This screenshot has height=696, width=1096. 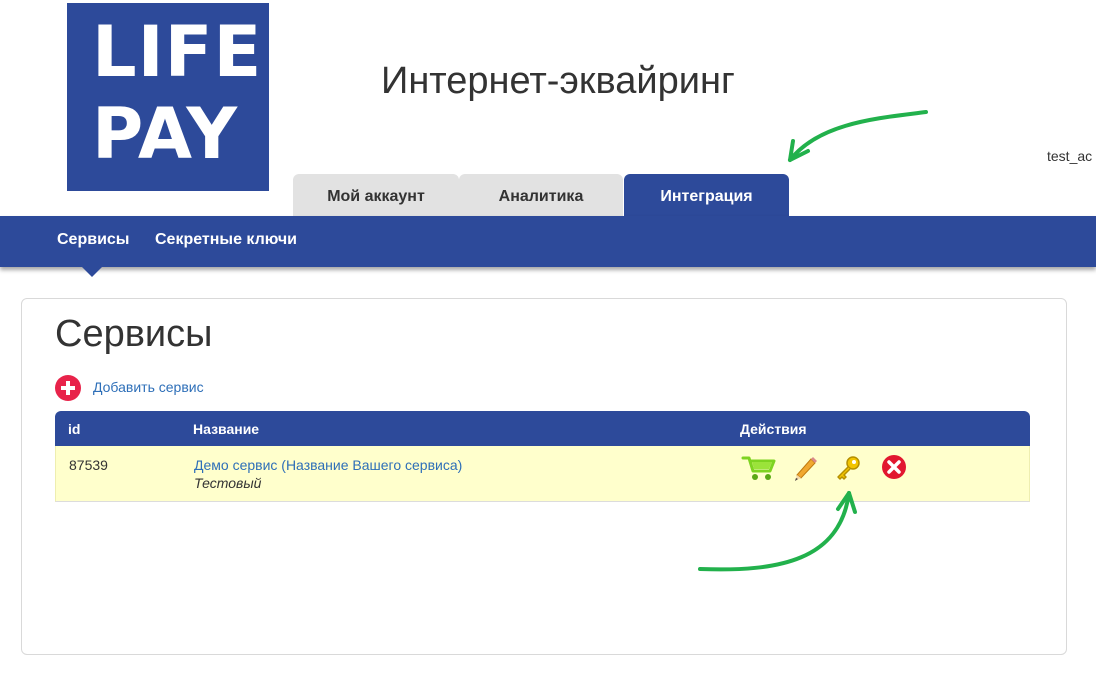 What do you see at coordinates (92, 272) in the screenshot?
I see `active-nav-pointer` at bounding box center [92, 272].